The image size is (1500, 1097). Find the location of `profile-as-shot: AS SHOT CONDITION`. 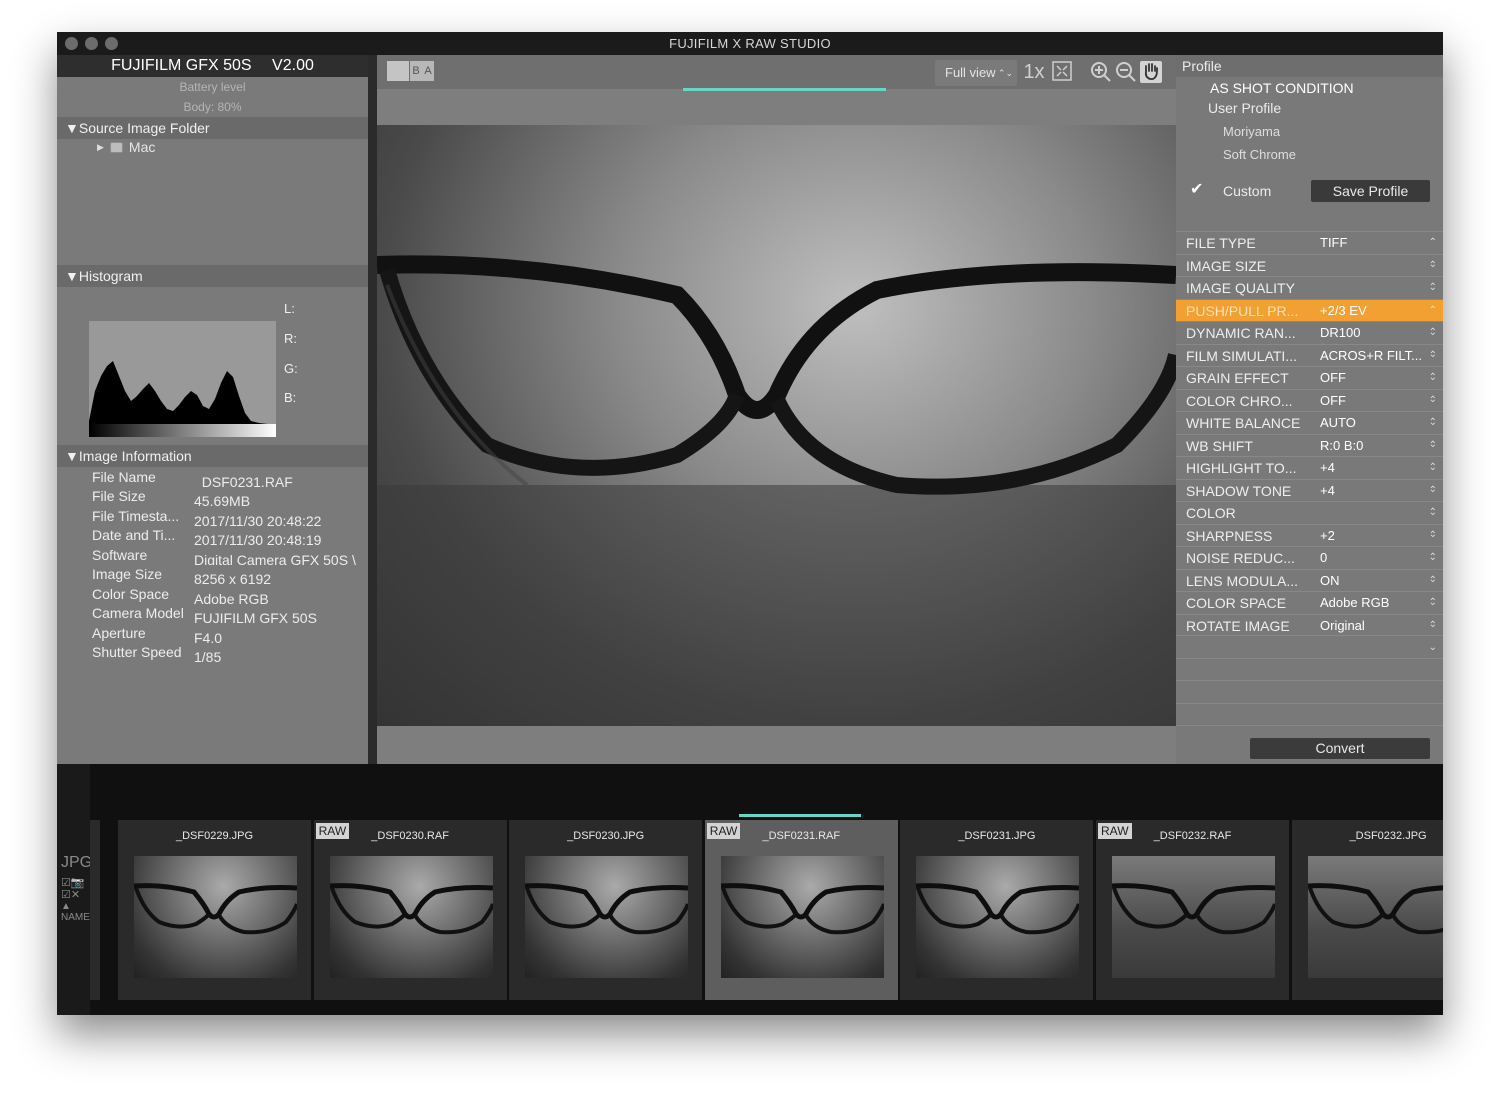

profile-as-shot: AS SHOT CONDITION is located at coordinates (1282, 88).